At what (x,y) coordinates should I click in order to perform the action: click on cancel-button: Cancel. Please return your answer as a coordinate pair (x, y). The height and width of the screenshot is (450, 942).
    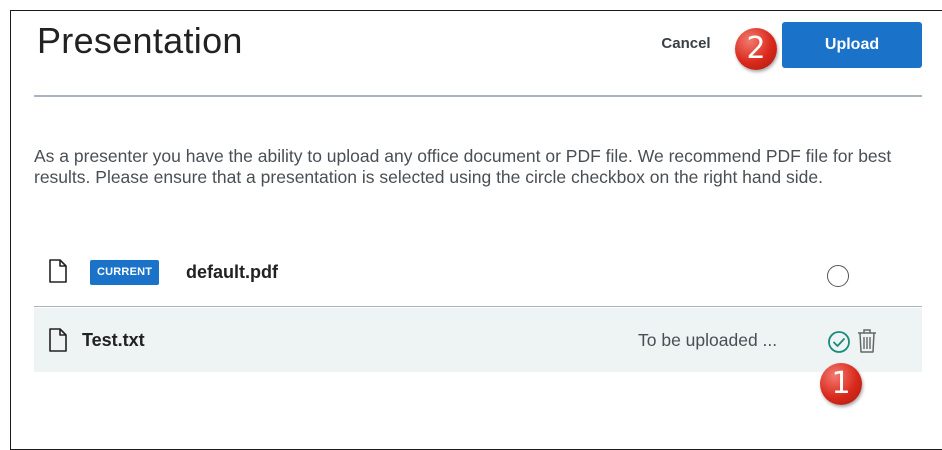
    Looking at the image, I should click on (686, 44).